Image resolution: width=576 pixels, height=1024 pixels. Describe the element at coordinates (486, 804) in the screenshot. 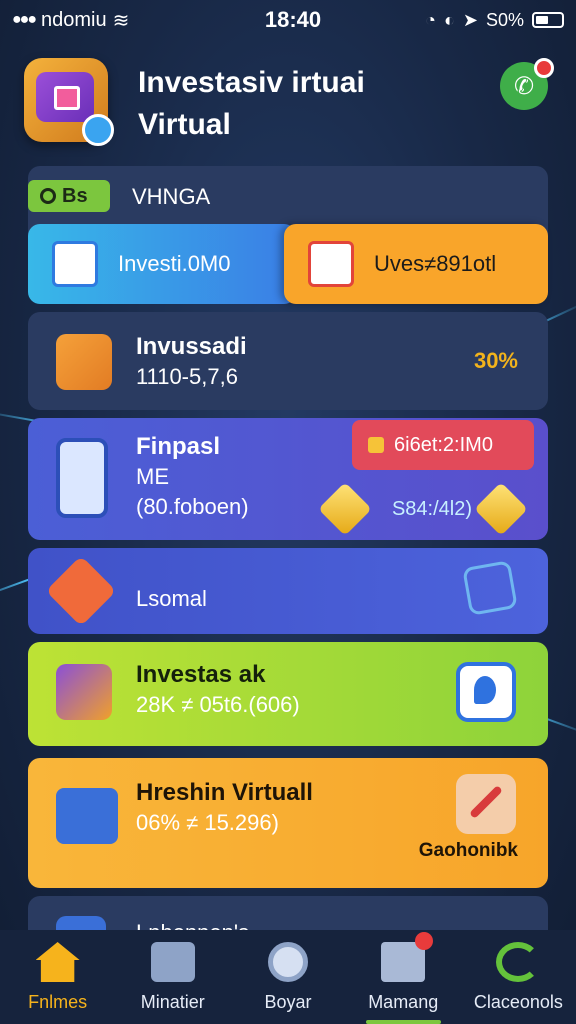

I see `tool-icon` at that location.